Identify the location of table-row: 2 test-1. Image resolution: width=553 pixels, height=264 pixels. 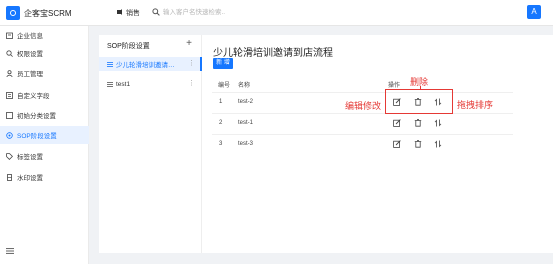
(362, 123).